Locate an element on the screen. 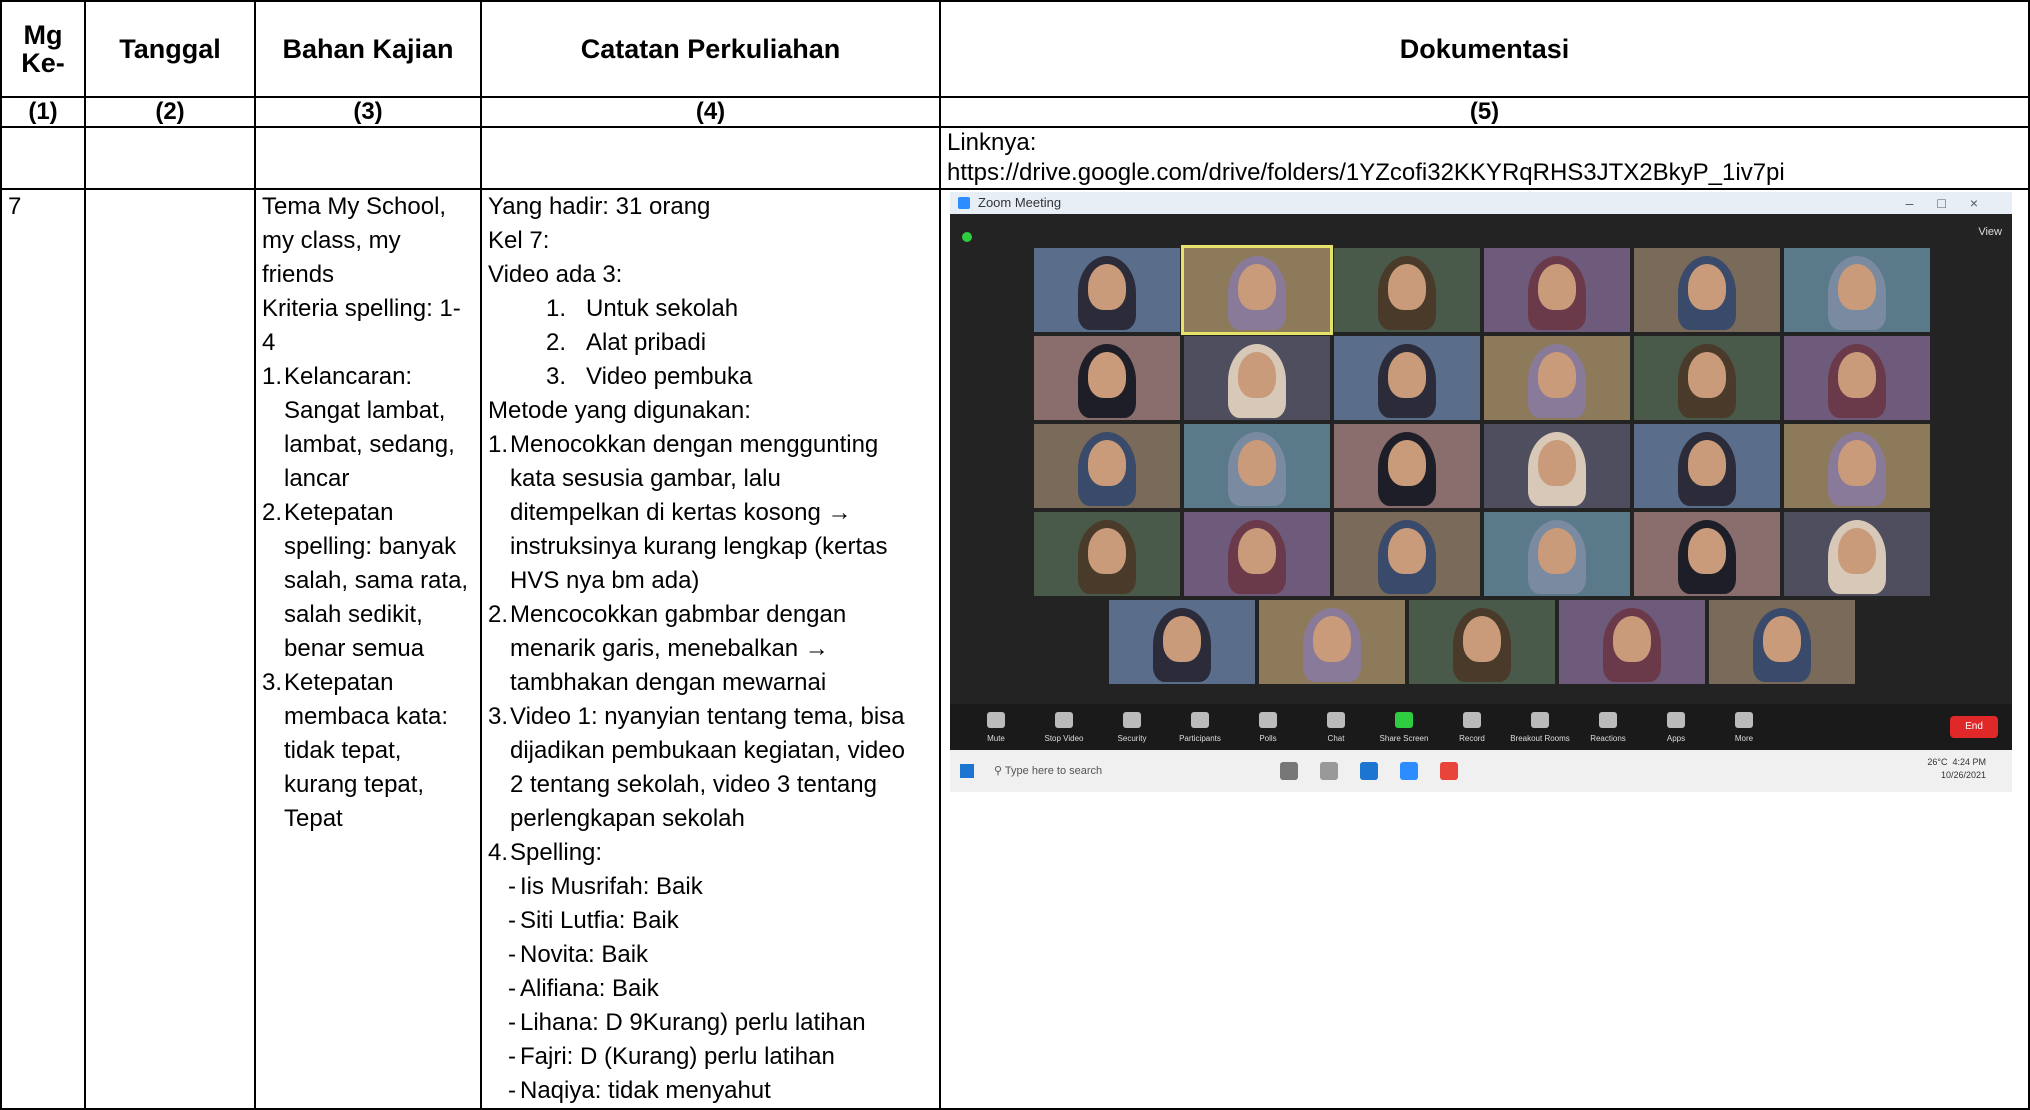 This screenshot has height=1110, width=2030. taskbar-clock: 26°C 4:24 PM 10/26/2021 is located at coordinates (1956, 769).